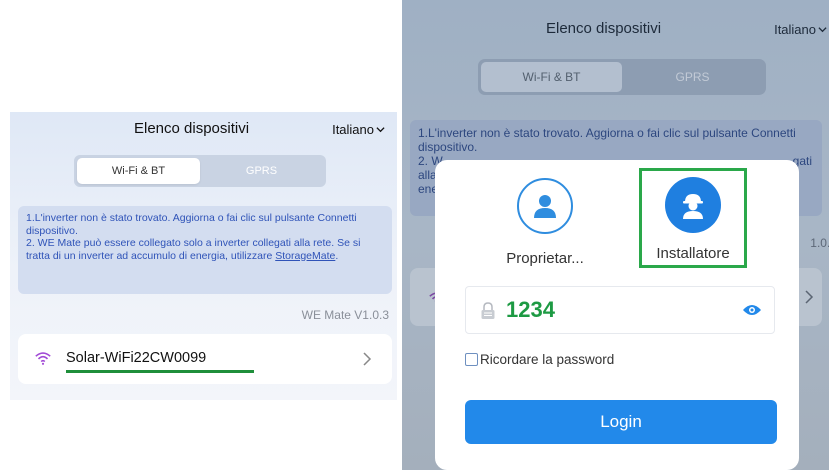 This screenshot has width=829, height=470. I want to click on remember-checkbox, so click(471, 359).